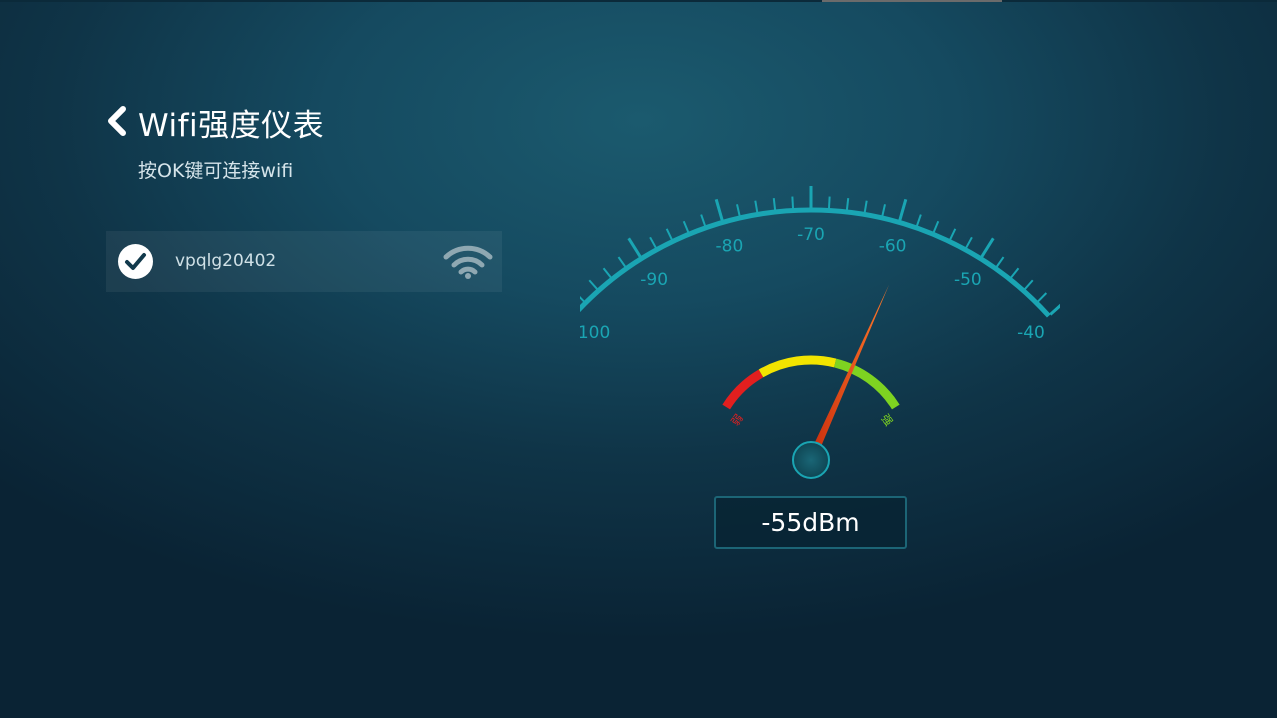 This screenshot has width=1277, height=718. I want to click on signal-readout: -55dBm, so click(810, 522).